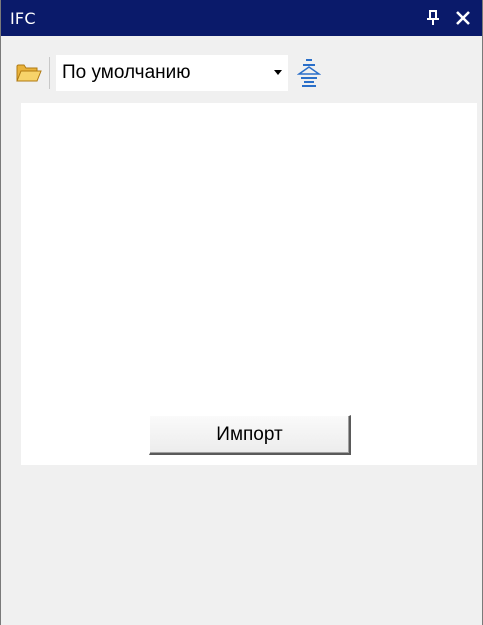 Image resolution: width=483 pixels, height=625 pixels. Describe the element at coordinates (278, 73) in the screenshot. I see `chevron-down-icon` at that location.